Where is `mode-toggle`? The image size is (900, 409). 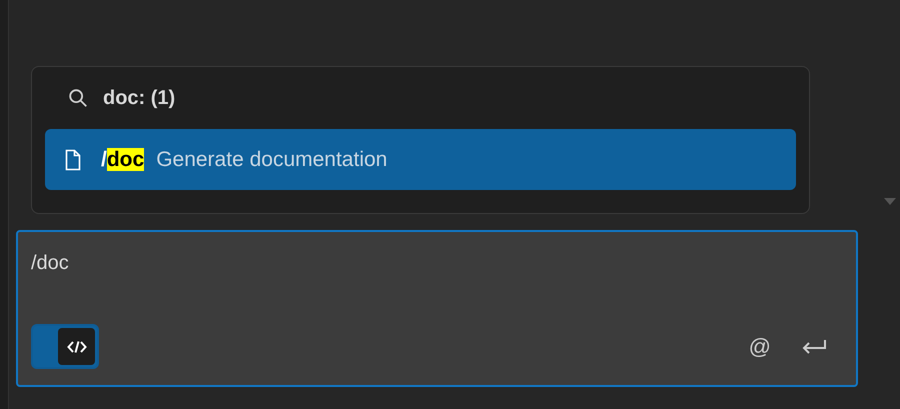 mode-toggle is located at coordinates (65, 346).